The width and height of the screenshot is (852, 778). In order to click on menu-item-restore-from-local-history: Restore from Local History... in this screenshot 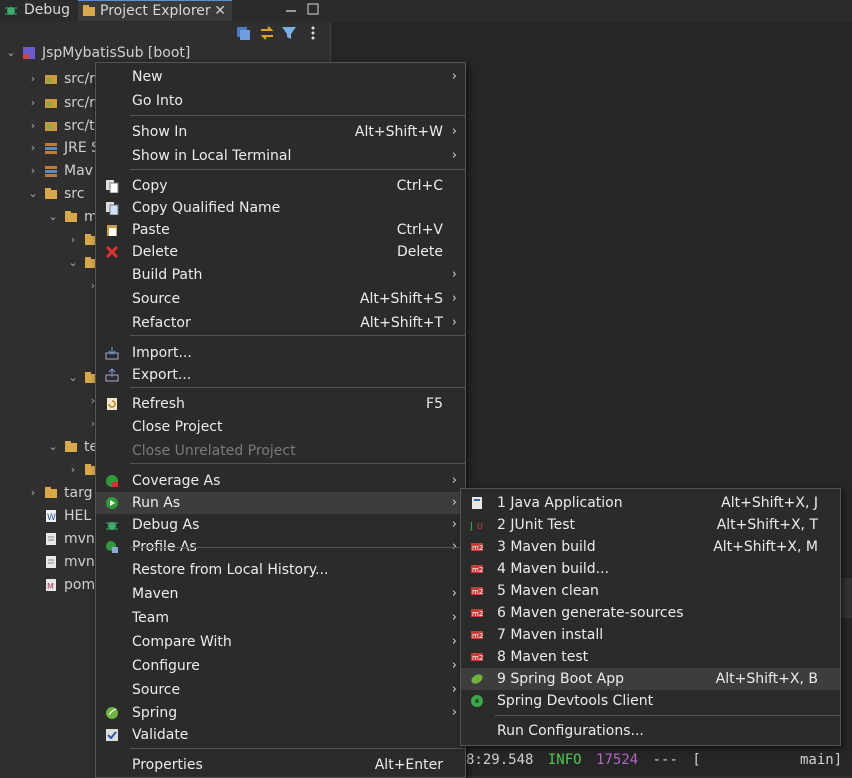, I will do `click(280, 570)`.